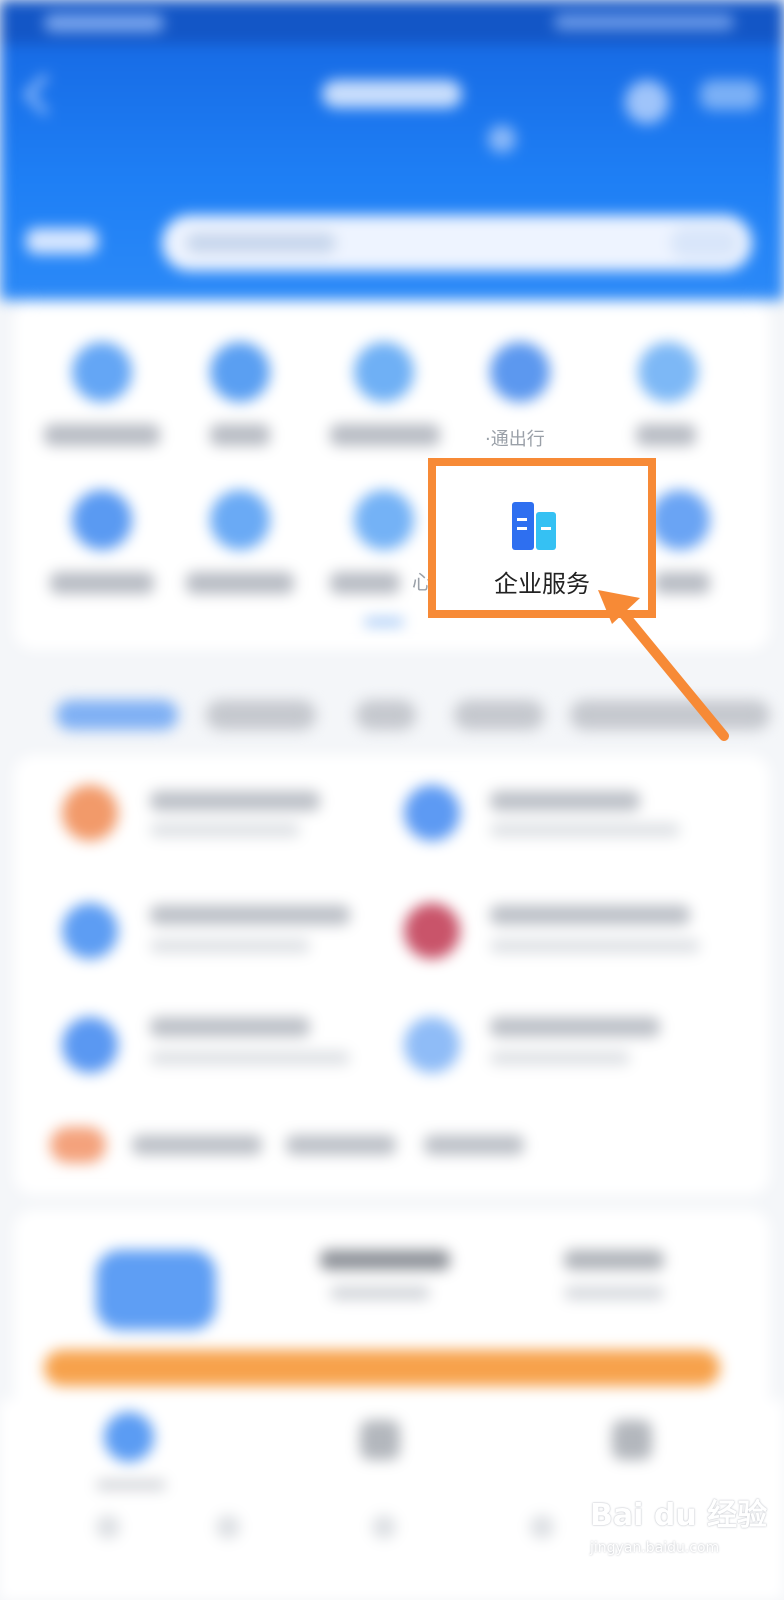  I want to click on news-tabs, so click(392, 715).